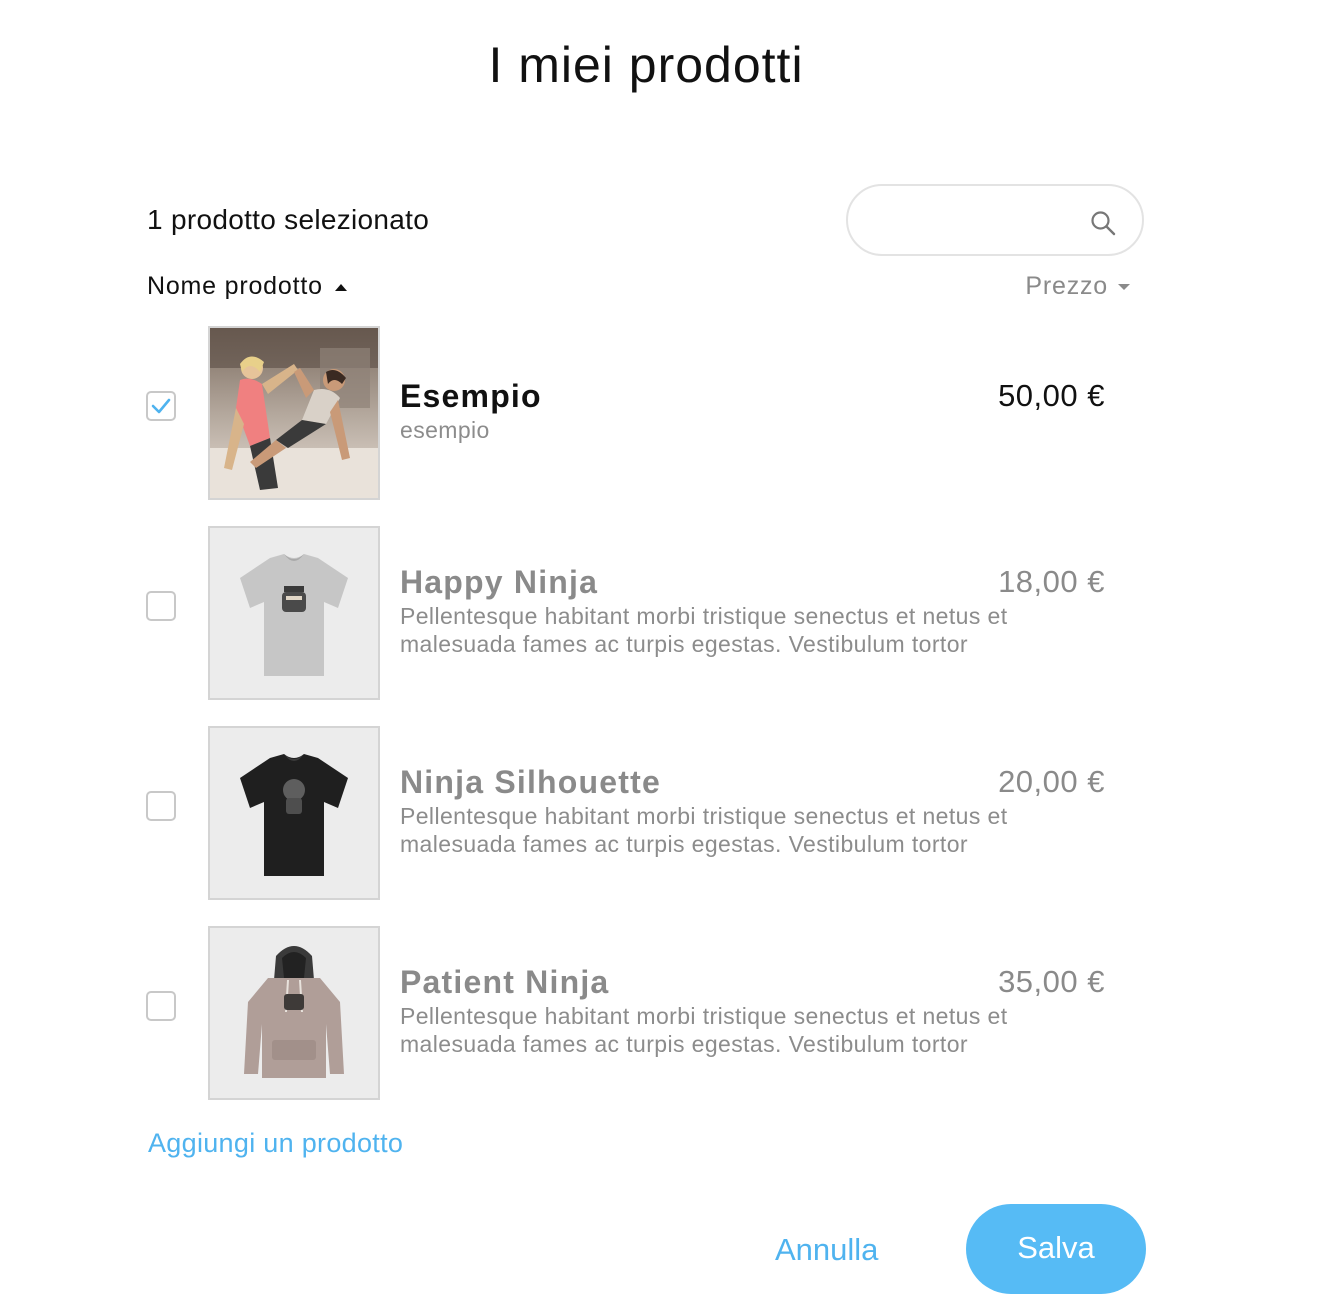 This screenshot has height=1294, width=1326. I want to click on product-image-fitness, so click(294, 413).